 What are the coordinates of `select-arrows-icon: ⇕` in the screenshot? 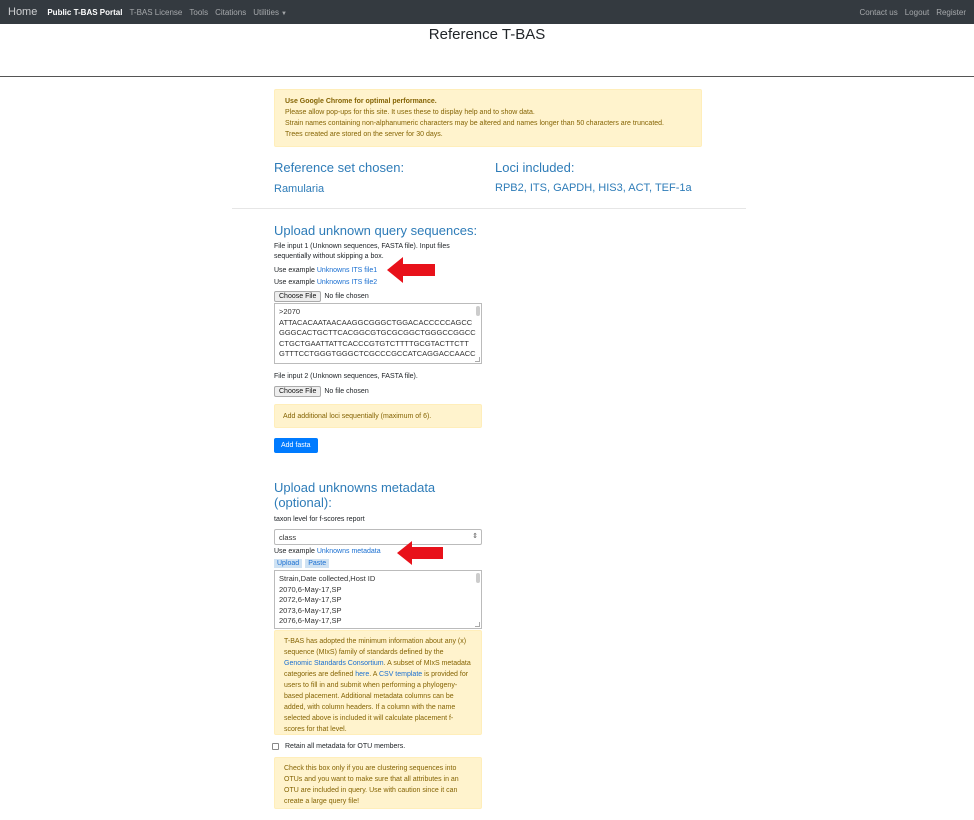 It's located at (475, 536).